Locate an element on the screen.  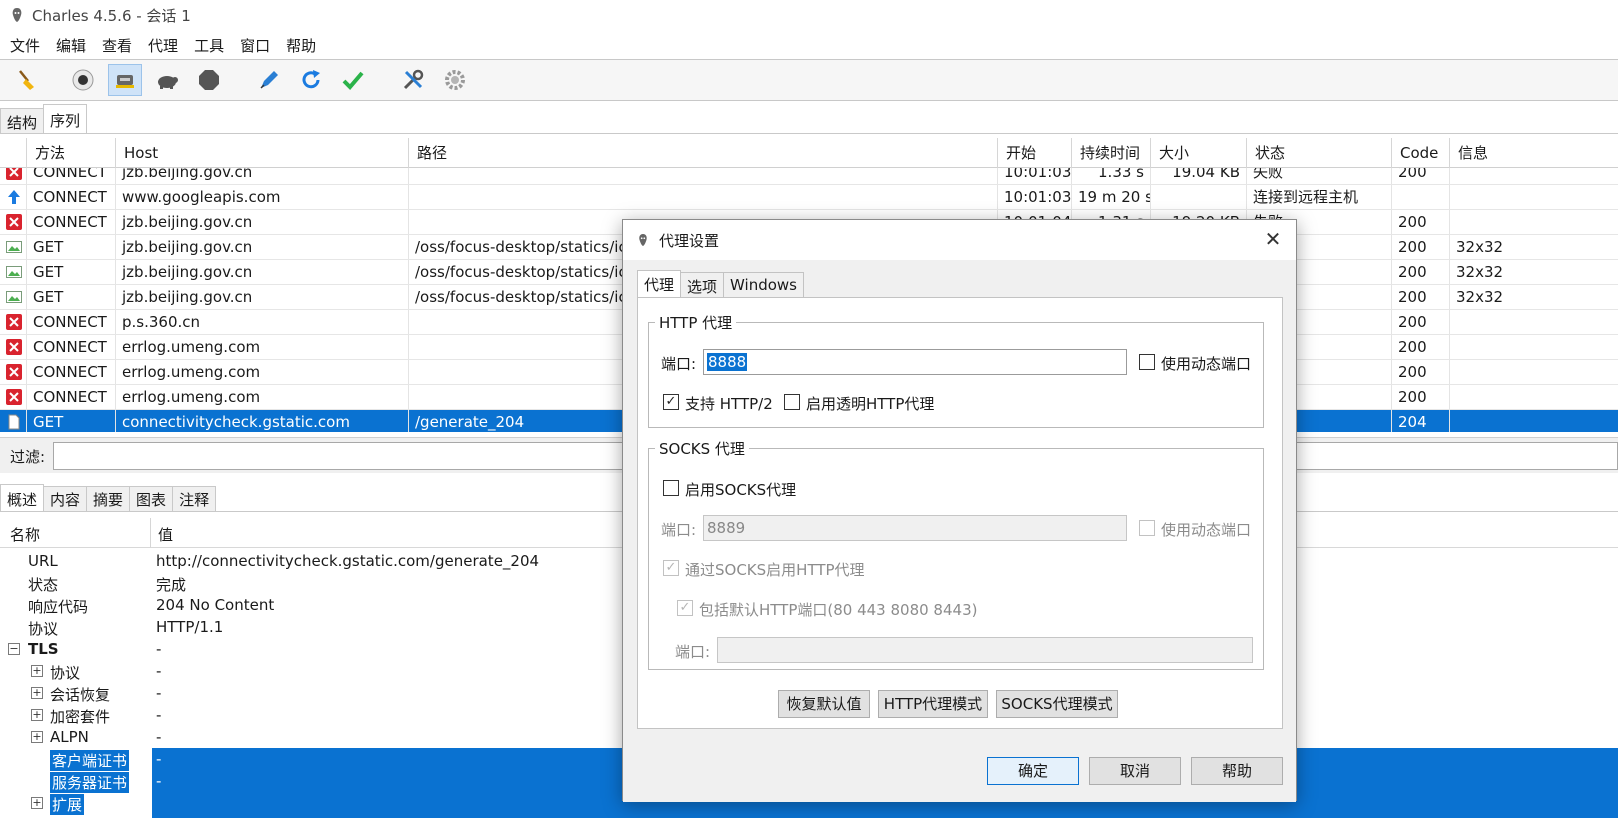
refresh-icon is located at coordinates (311, 79).